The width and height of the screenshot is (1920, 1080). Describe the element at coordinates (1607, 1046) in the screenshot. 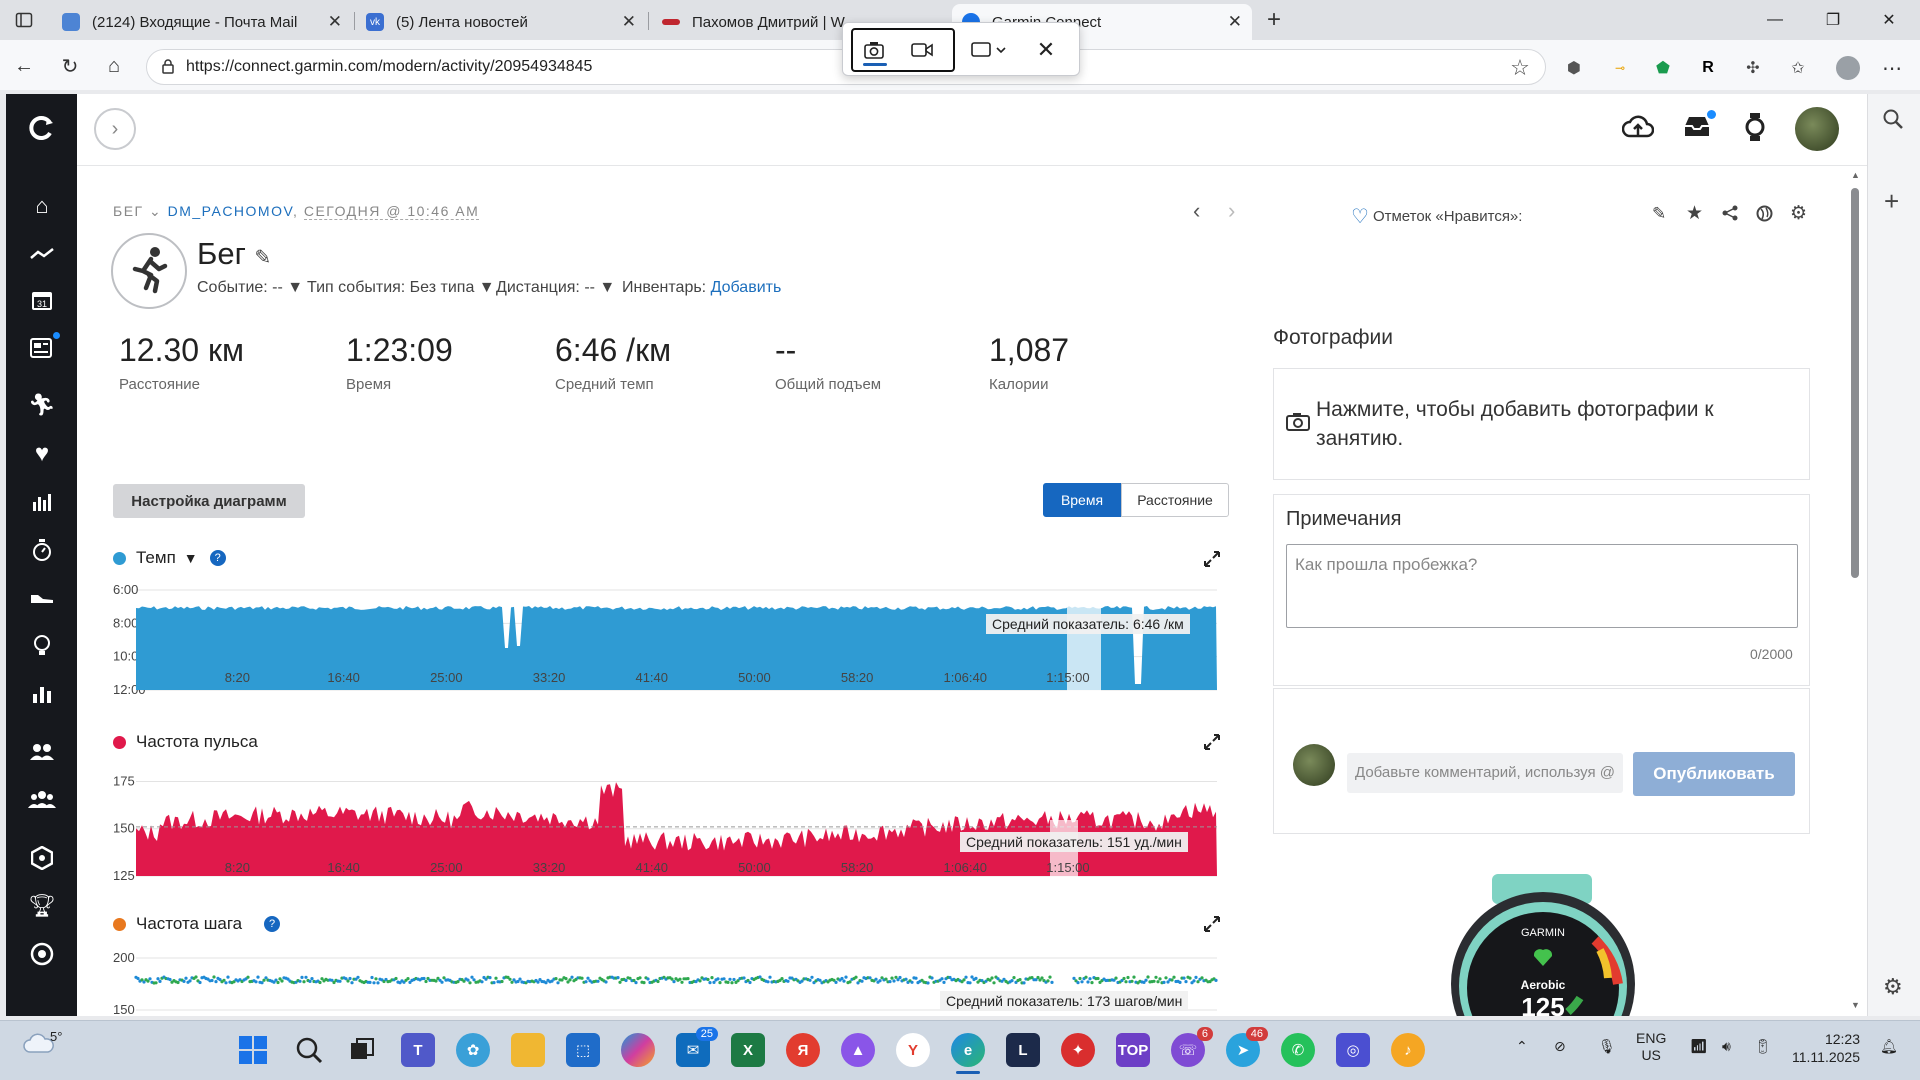

I see `microphone-icon: 🎙︎` at that location.